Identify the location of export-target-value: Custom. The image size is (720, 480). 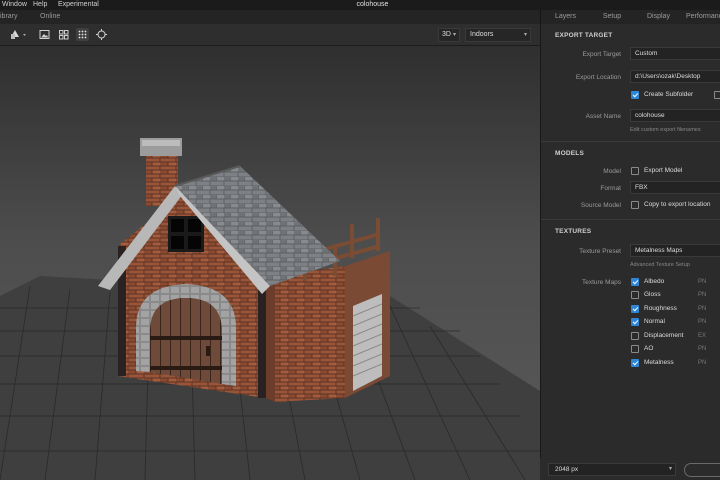
(646, 53).